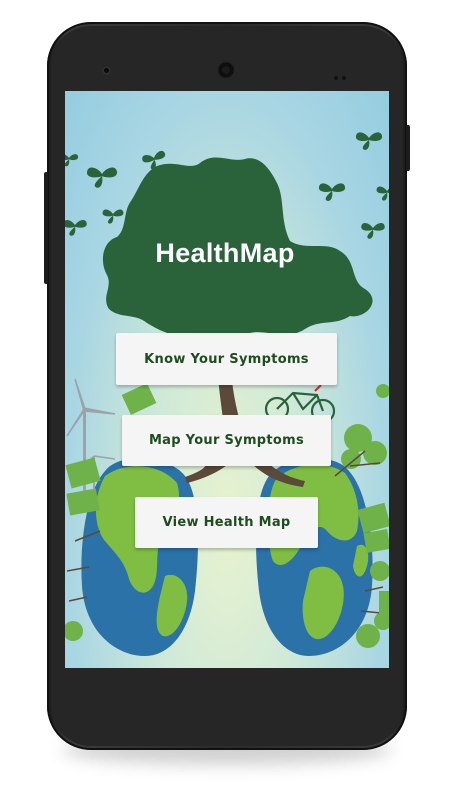  I want to click on sensor-dots, so click(346, 73).